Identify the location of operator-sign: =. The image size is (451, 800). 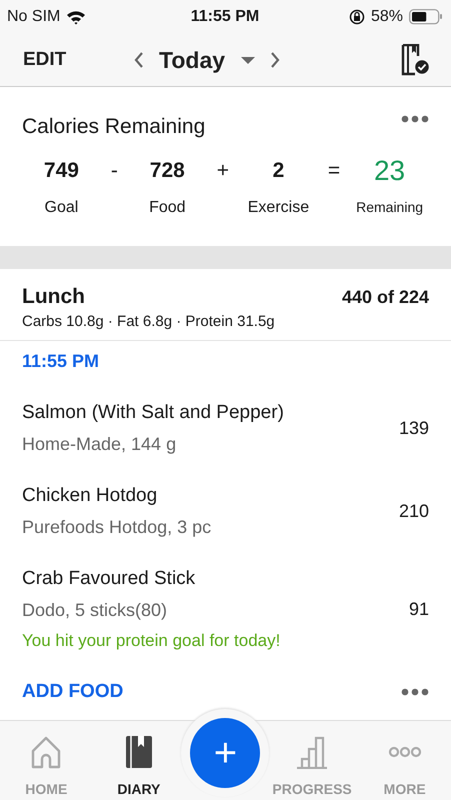
(334, 171).